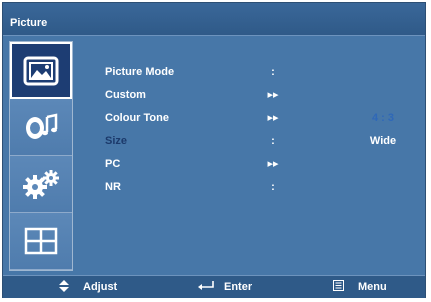 The height and width of the screenshot is (302, 431). What do you see at coordinates (372, 287) in the screenshot?
I see `footer-menu-label: Menu` at bounding box center [372, 287].